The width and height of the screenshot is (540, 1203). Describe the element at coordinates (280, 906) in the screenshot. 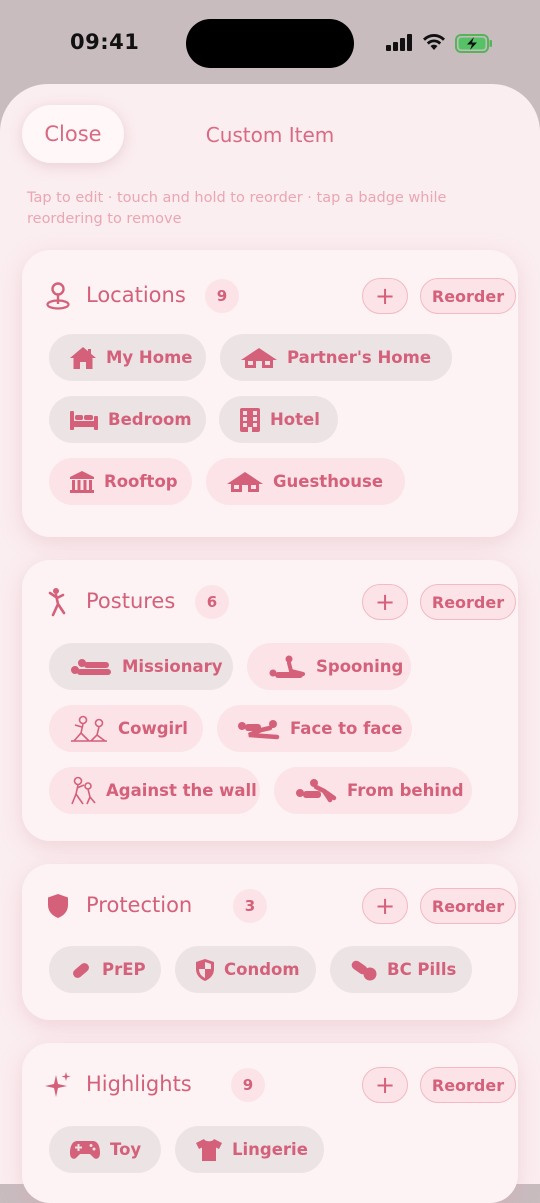

I see `protection-header: Protection 3 + Reorder` at that location.